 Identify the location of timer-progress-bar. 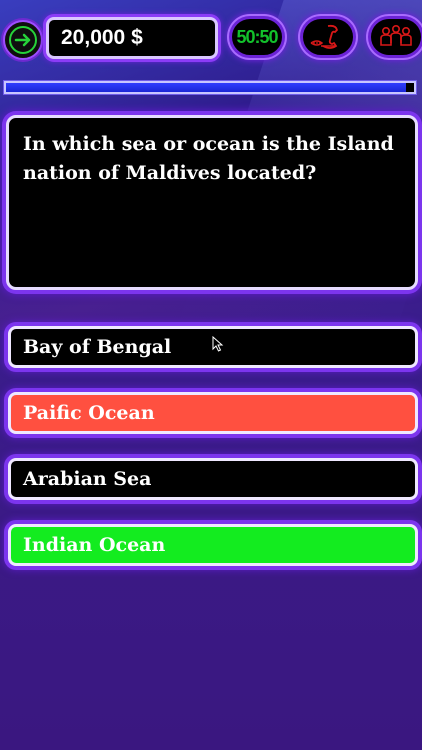
(210, 87).